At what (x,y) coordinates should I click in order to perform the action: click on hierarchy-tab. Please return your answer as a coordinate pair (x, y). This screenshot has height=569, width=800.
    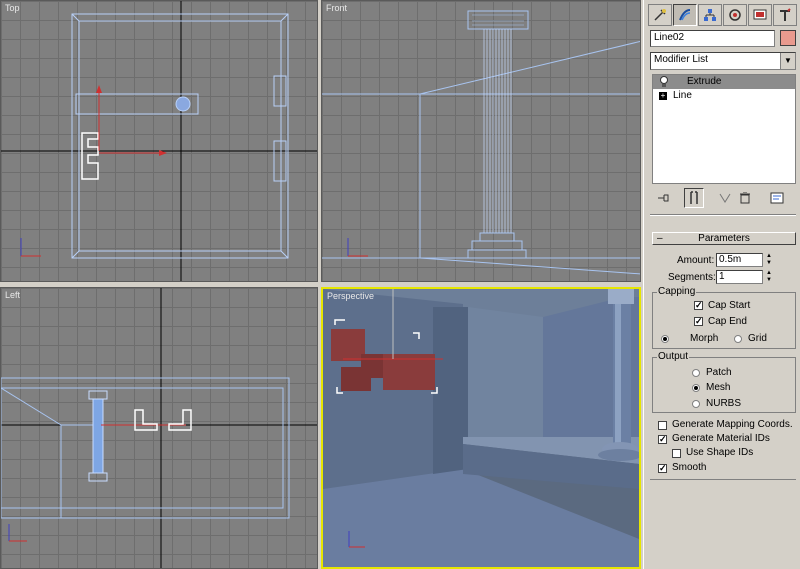
    Looking at the image, I should click on (710, 15).